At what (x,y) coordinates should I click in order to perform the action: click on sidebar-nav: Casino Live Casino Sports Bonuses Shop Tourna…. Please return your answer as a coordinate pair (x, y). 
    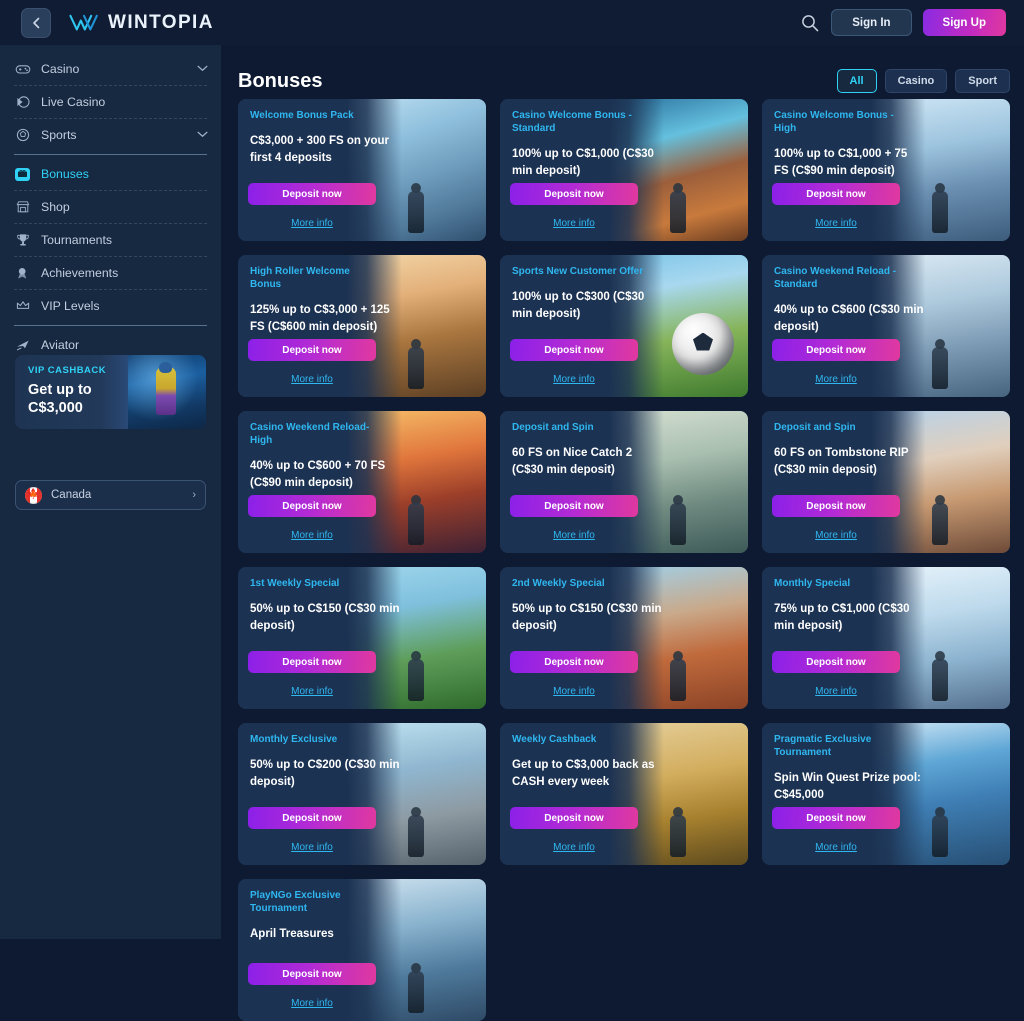
    Looking at the image, I should click on (110, 203).